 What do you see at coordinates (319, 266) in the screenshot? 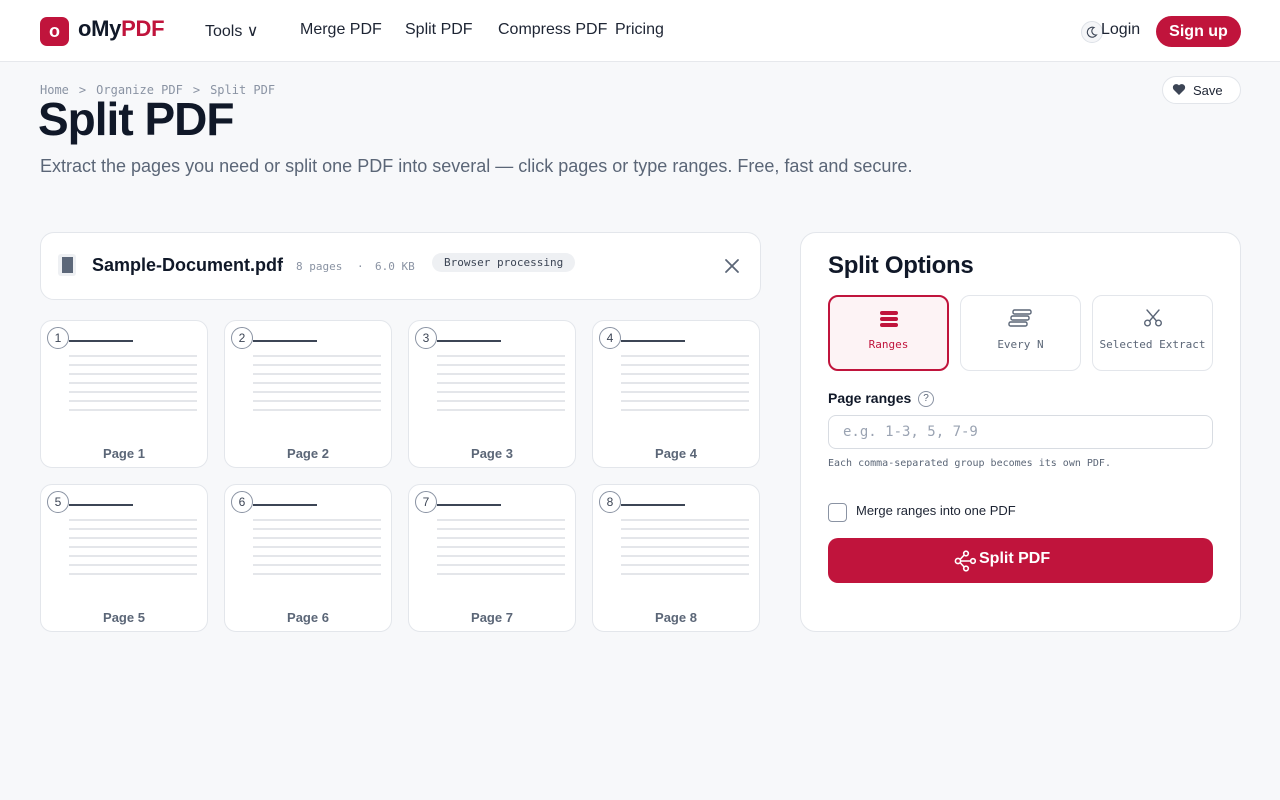
I see `file-page-count: 8 pages` at bounding box center [319, 266].